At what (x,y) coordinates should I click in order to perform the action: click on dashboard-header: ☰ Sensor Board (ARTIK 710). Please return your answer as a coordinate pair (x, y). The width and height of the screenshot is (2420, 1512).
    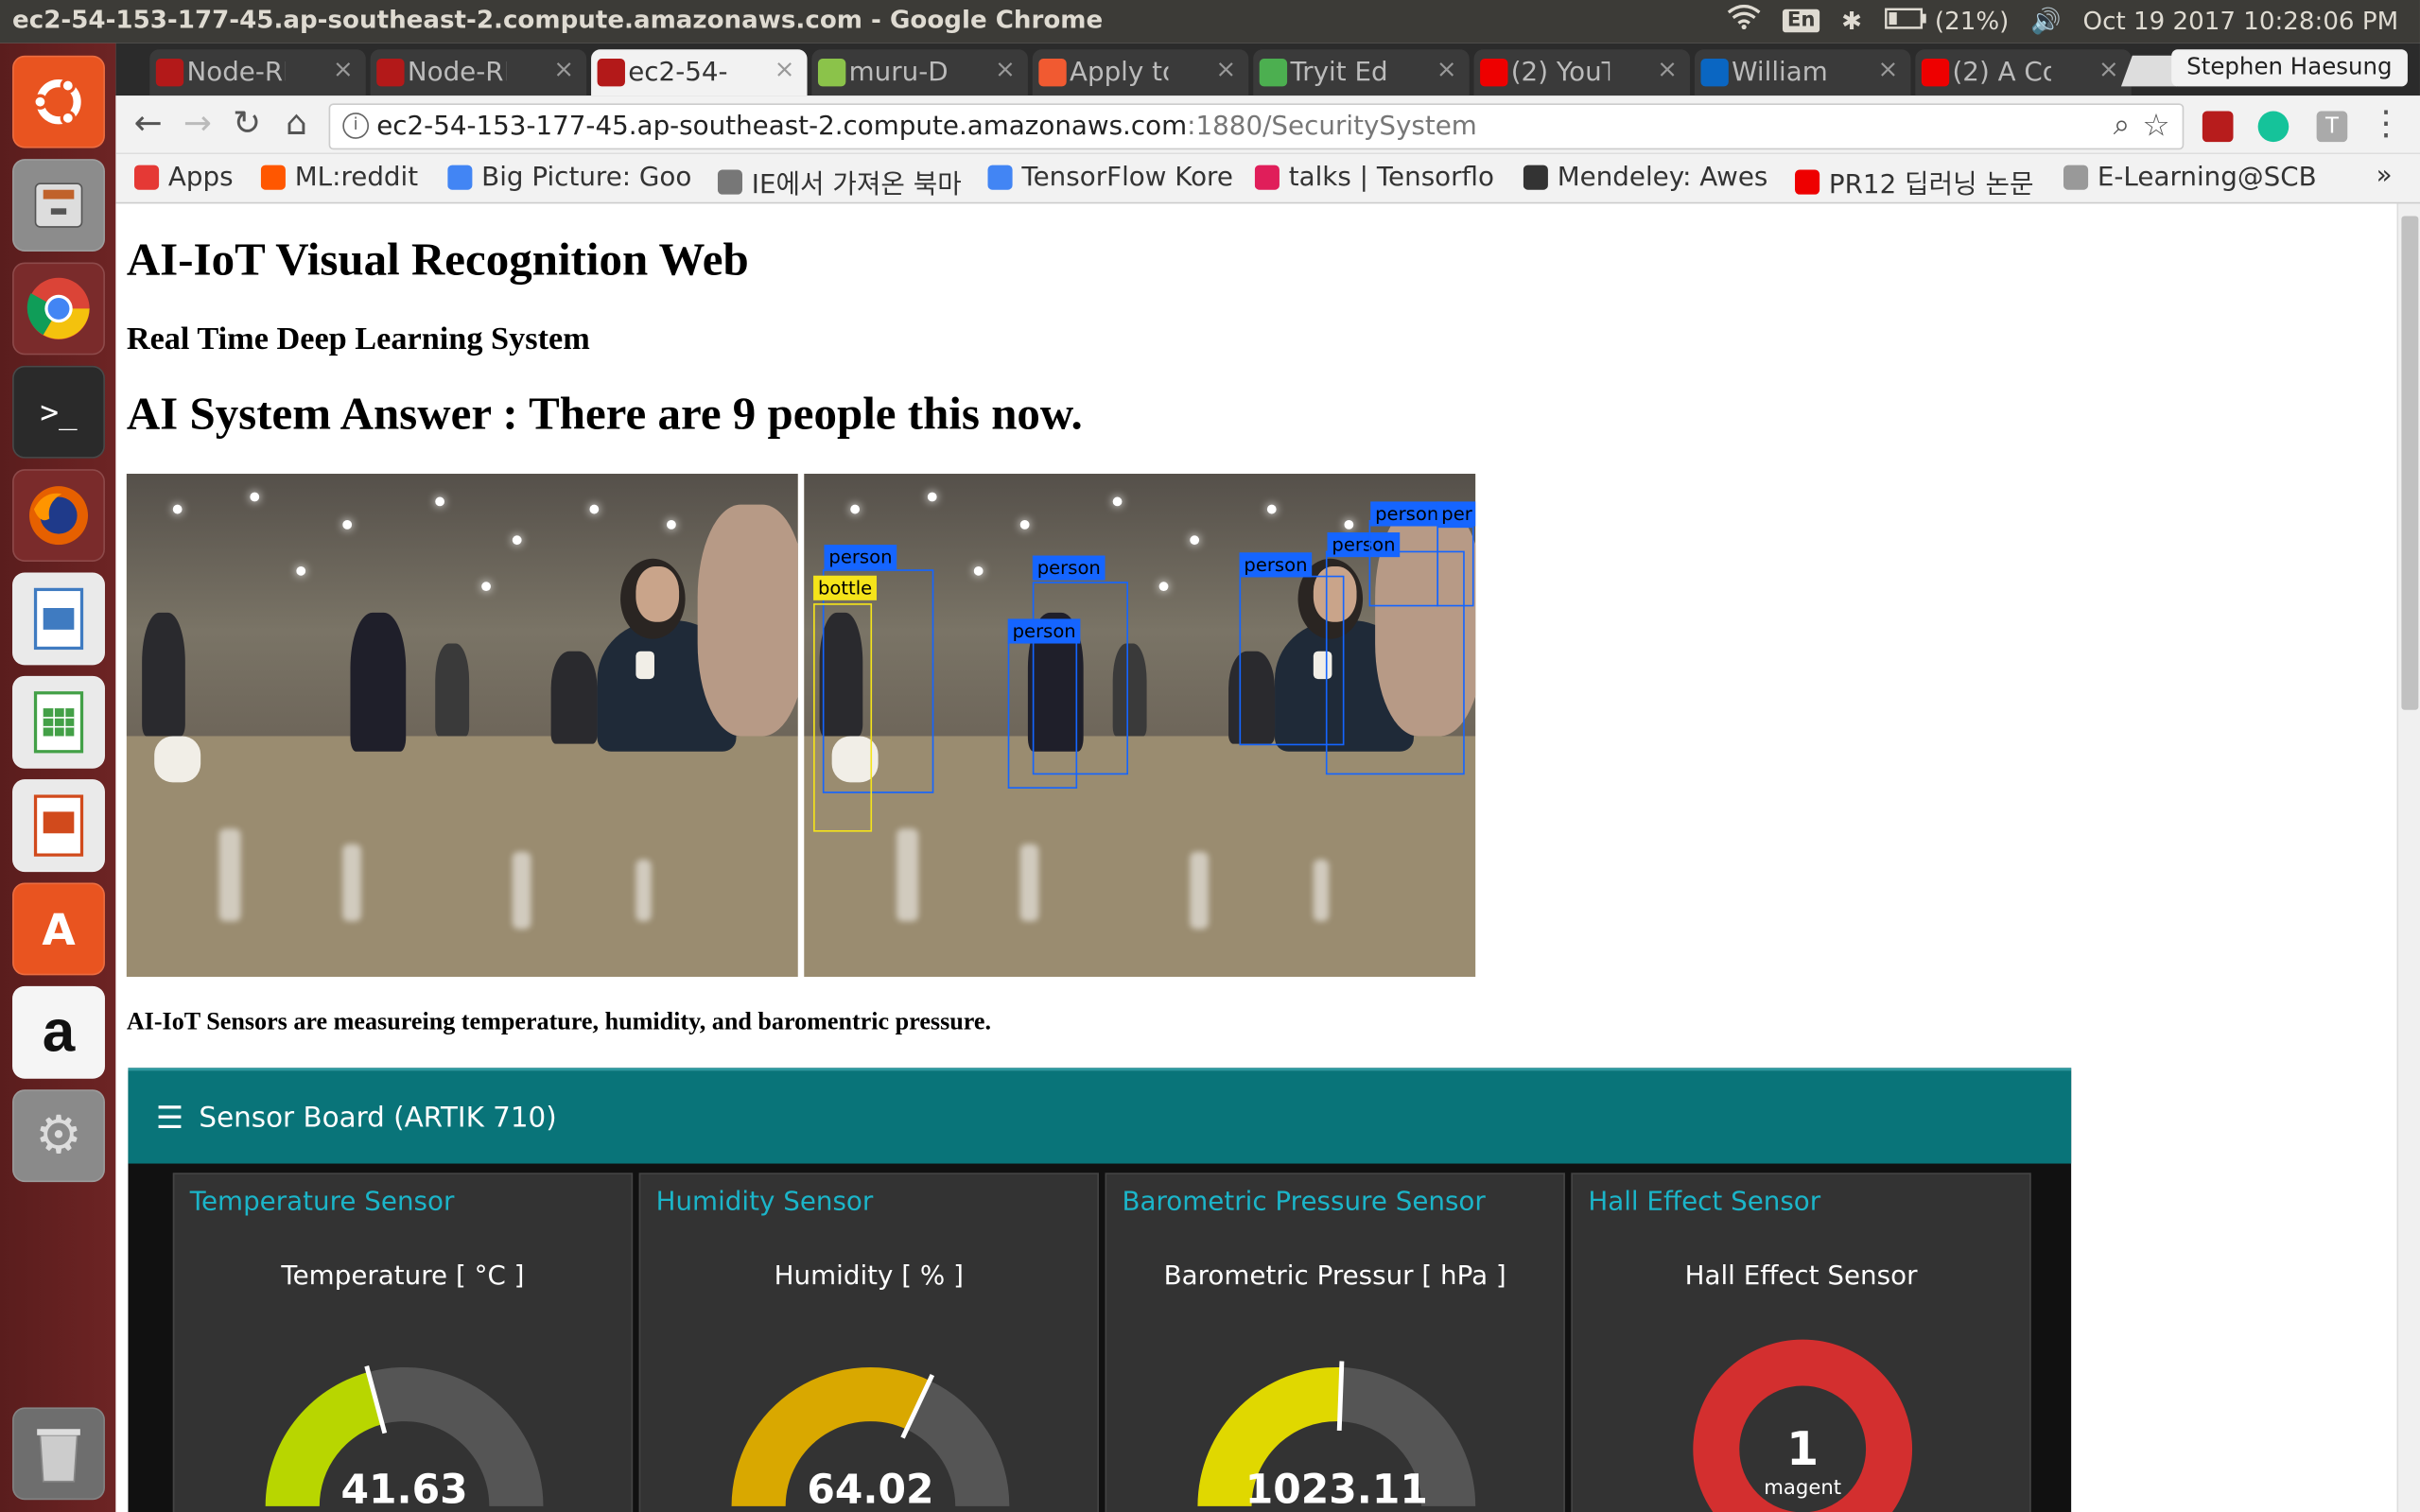
    Looking at the image, I should click on (1100, 1117).